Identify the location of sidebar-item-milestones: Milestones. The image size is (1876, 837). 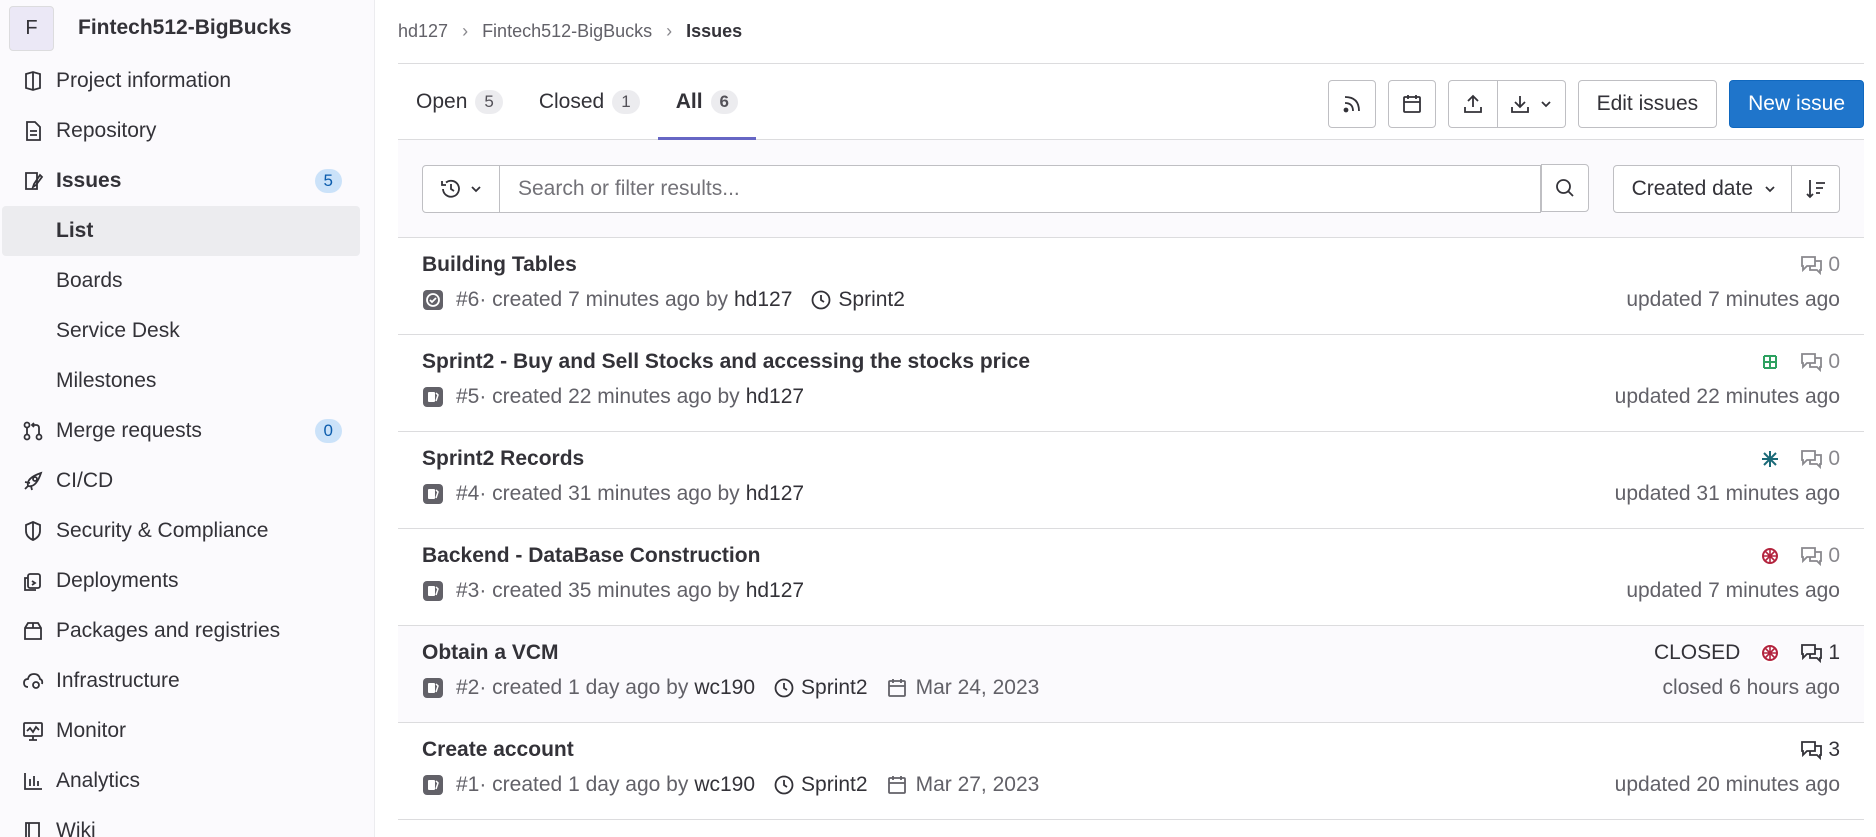
(181, 381).